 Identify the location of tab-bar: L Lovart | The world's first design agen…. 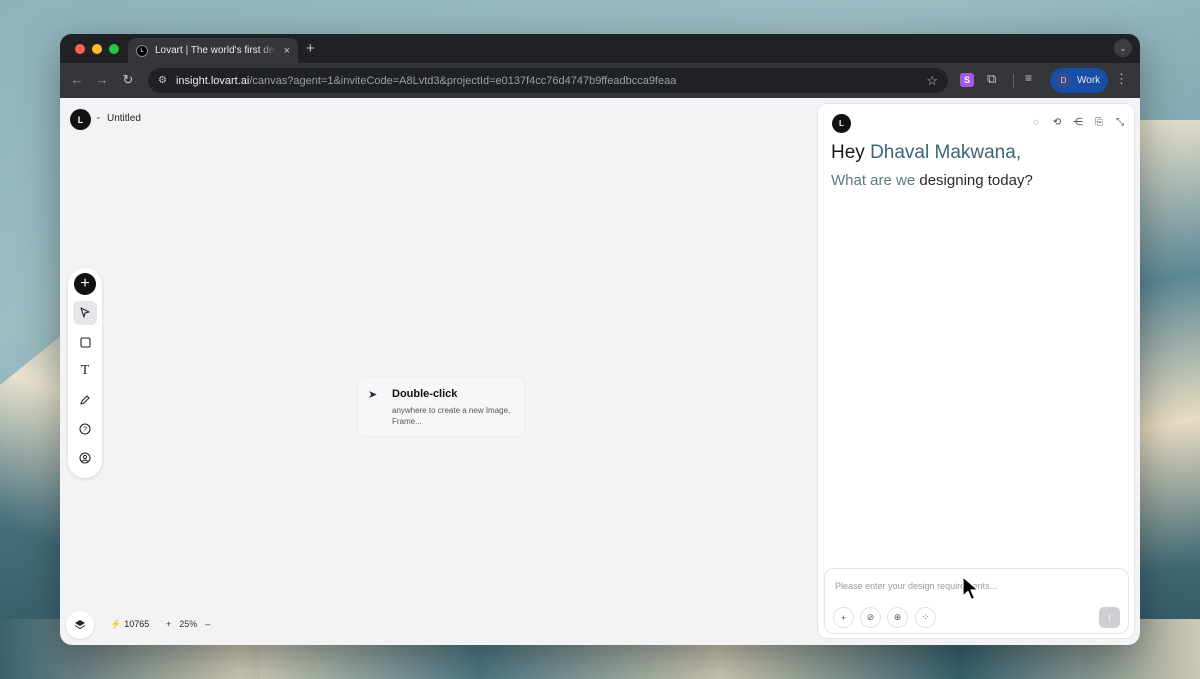
(600, 48).